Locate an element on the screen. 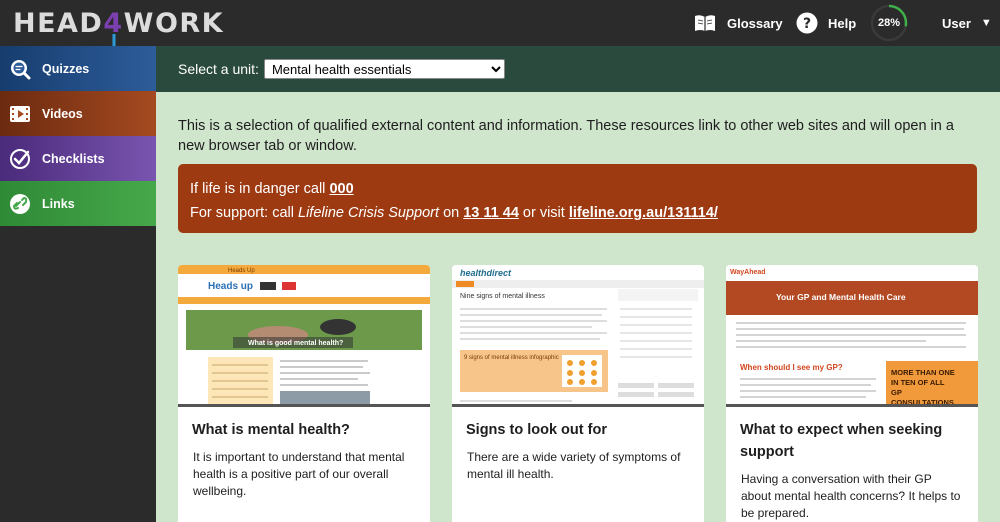 The image size is (1000, 522). user-menu: User ▼ is located at coordinates (967, 23).